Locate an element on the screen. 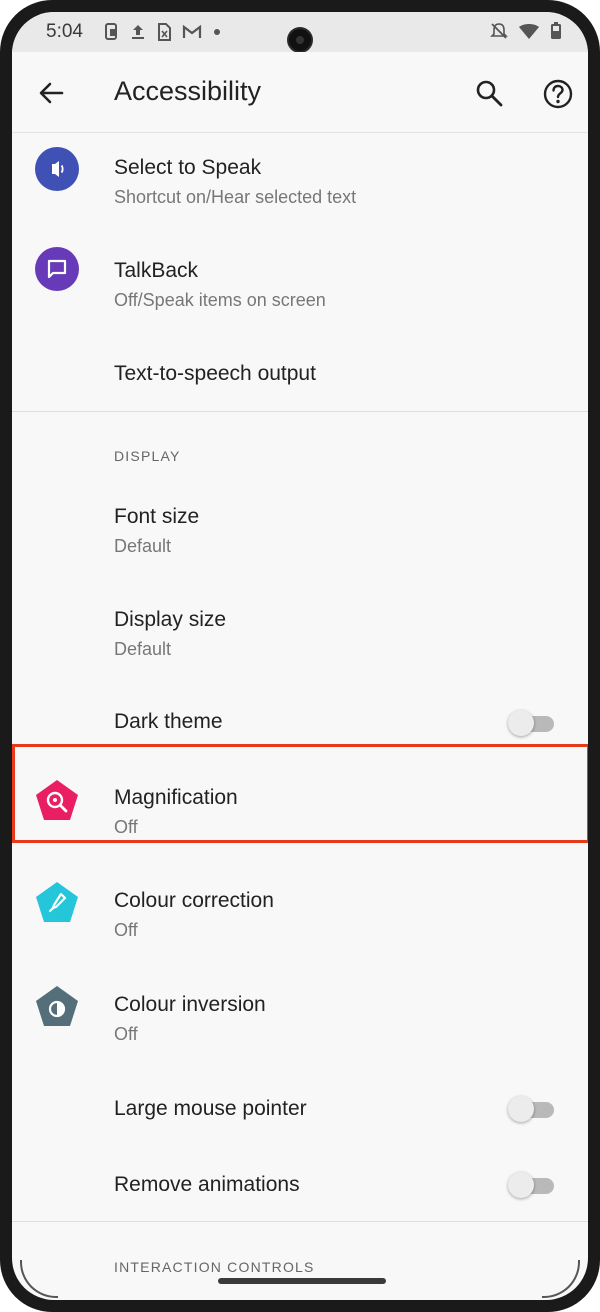  status-icons-right is located at coordinates (526, 31).